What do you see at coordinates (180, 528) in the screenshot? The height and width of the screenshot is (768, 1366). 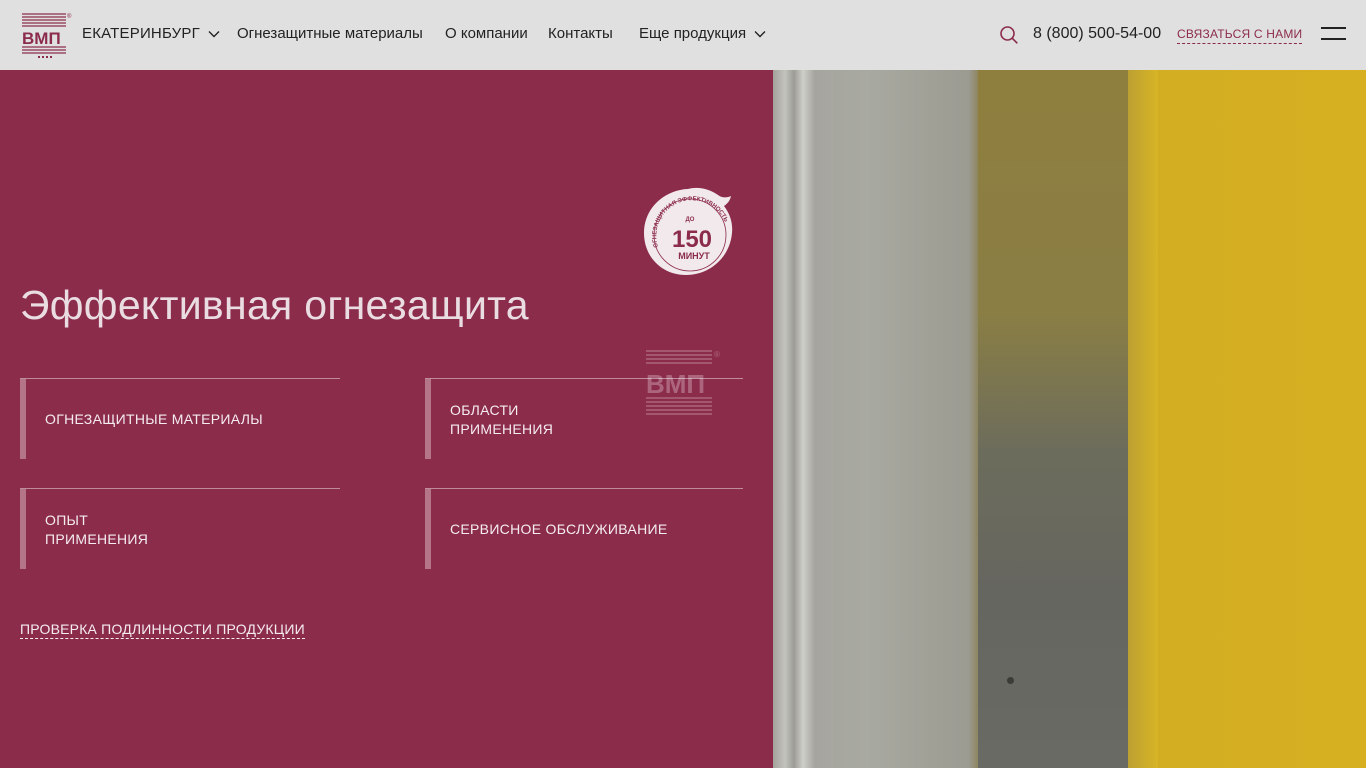 I see `card-application-experience: ОПЫТ ПРИМЕНЕНИЯ` at bounding box center [180, 528].